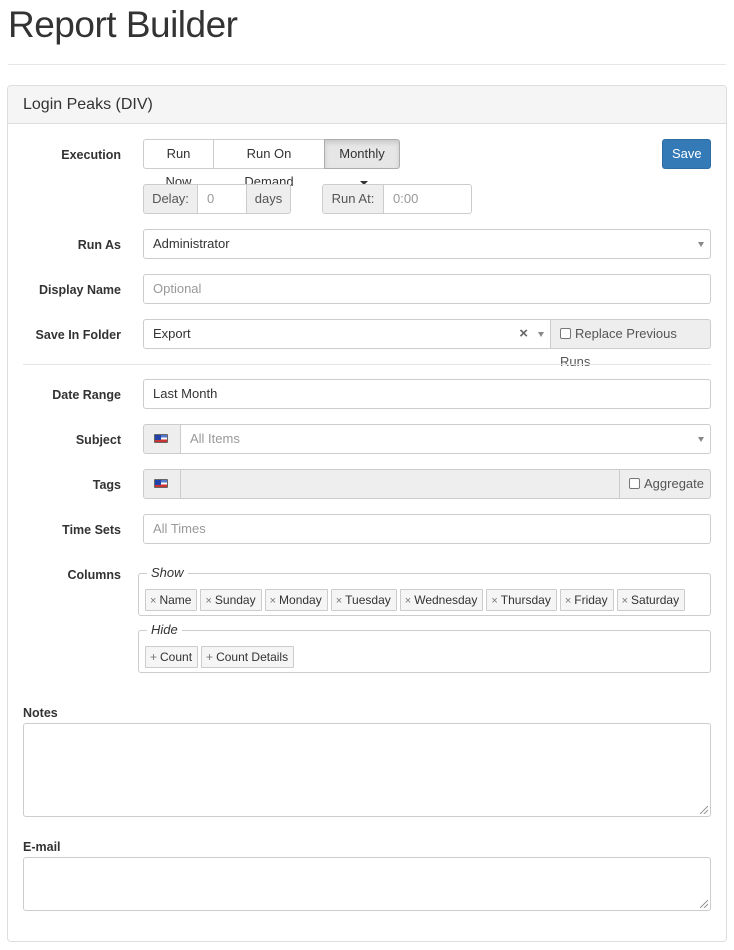  Describe the element at coordinates (269, 164) in the screenshot. I see `run-on-demand-button: Run On Demand` at that location.